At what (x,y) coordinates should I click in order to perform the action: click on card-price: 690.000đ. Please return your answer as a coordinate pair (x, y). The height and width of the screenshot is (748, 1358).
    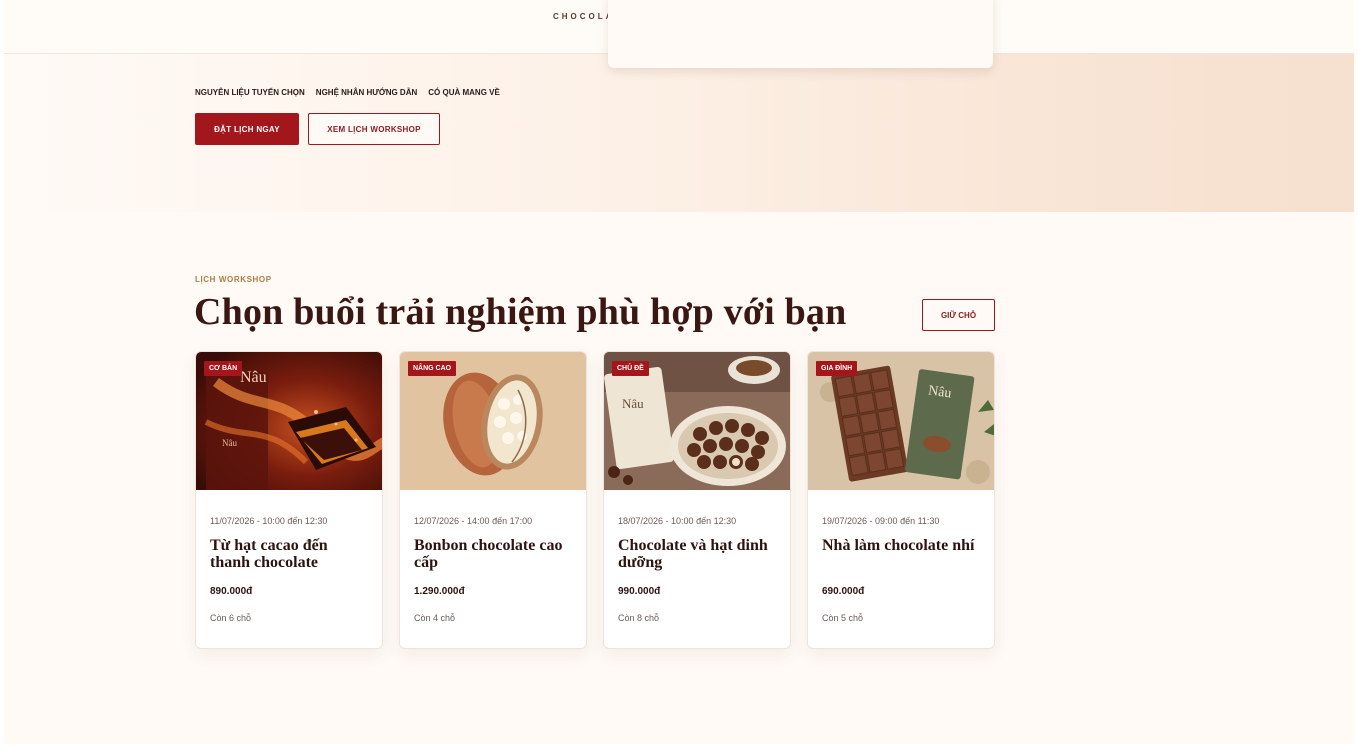
    Looking at the image, I should click on (843, 591).